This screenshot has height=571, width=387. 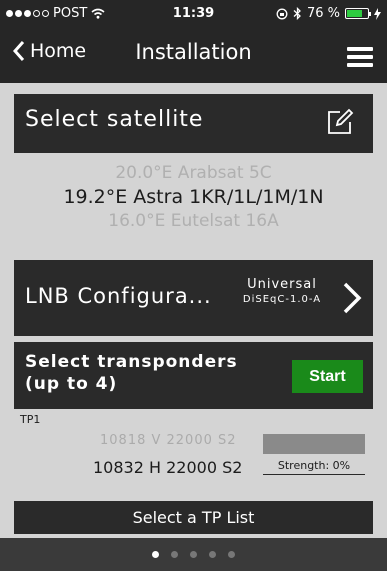 What do you see at coordinates (30, 419) in the screenshot?
I see `tp-label: TP1` at bounding box center [30, 419].